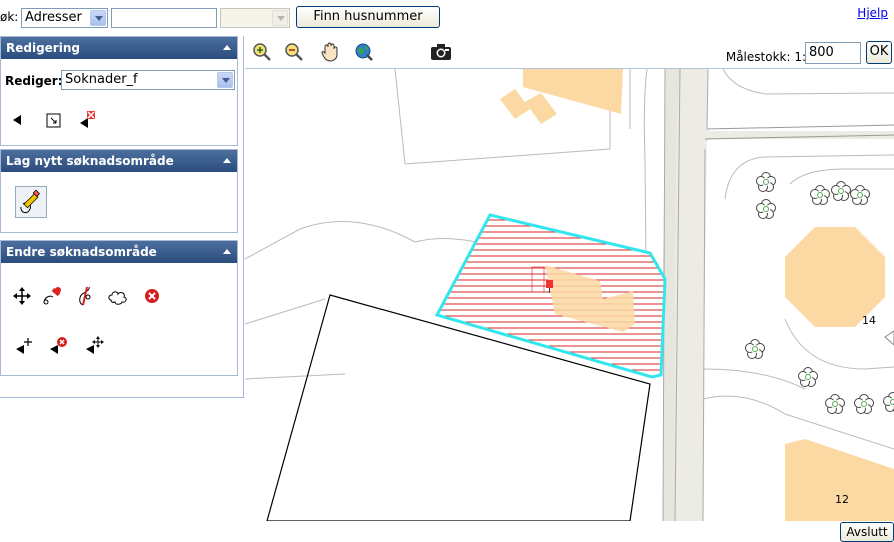 The width and height of the screenshot is (894, 542). Describe the element at coordinates (86, 296) in the screenshot. I see `split-icon` at that location.